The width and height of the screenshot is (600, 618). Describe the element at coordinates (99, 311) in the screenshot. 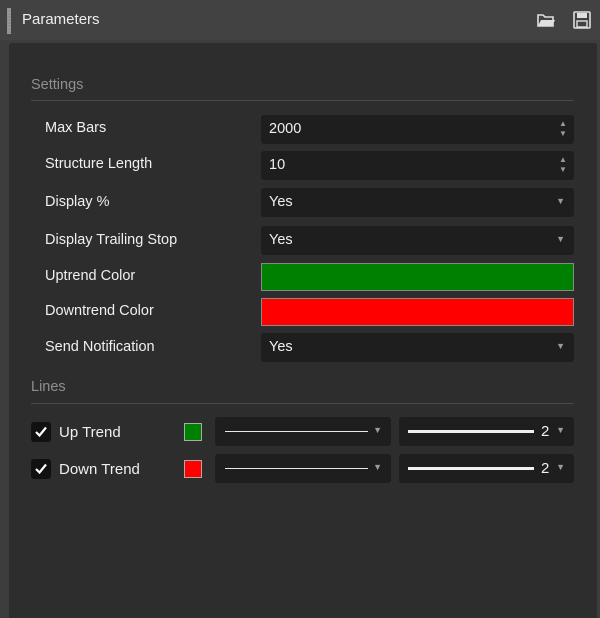

I see `downtrend-color-label: Downtrend Color` at that location.